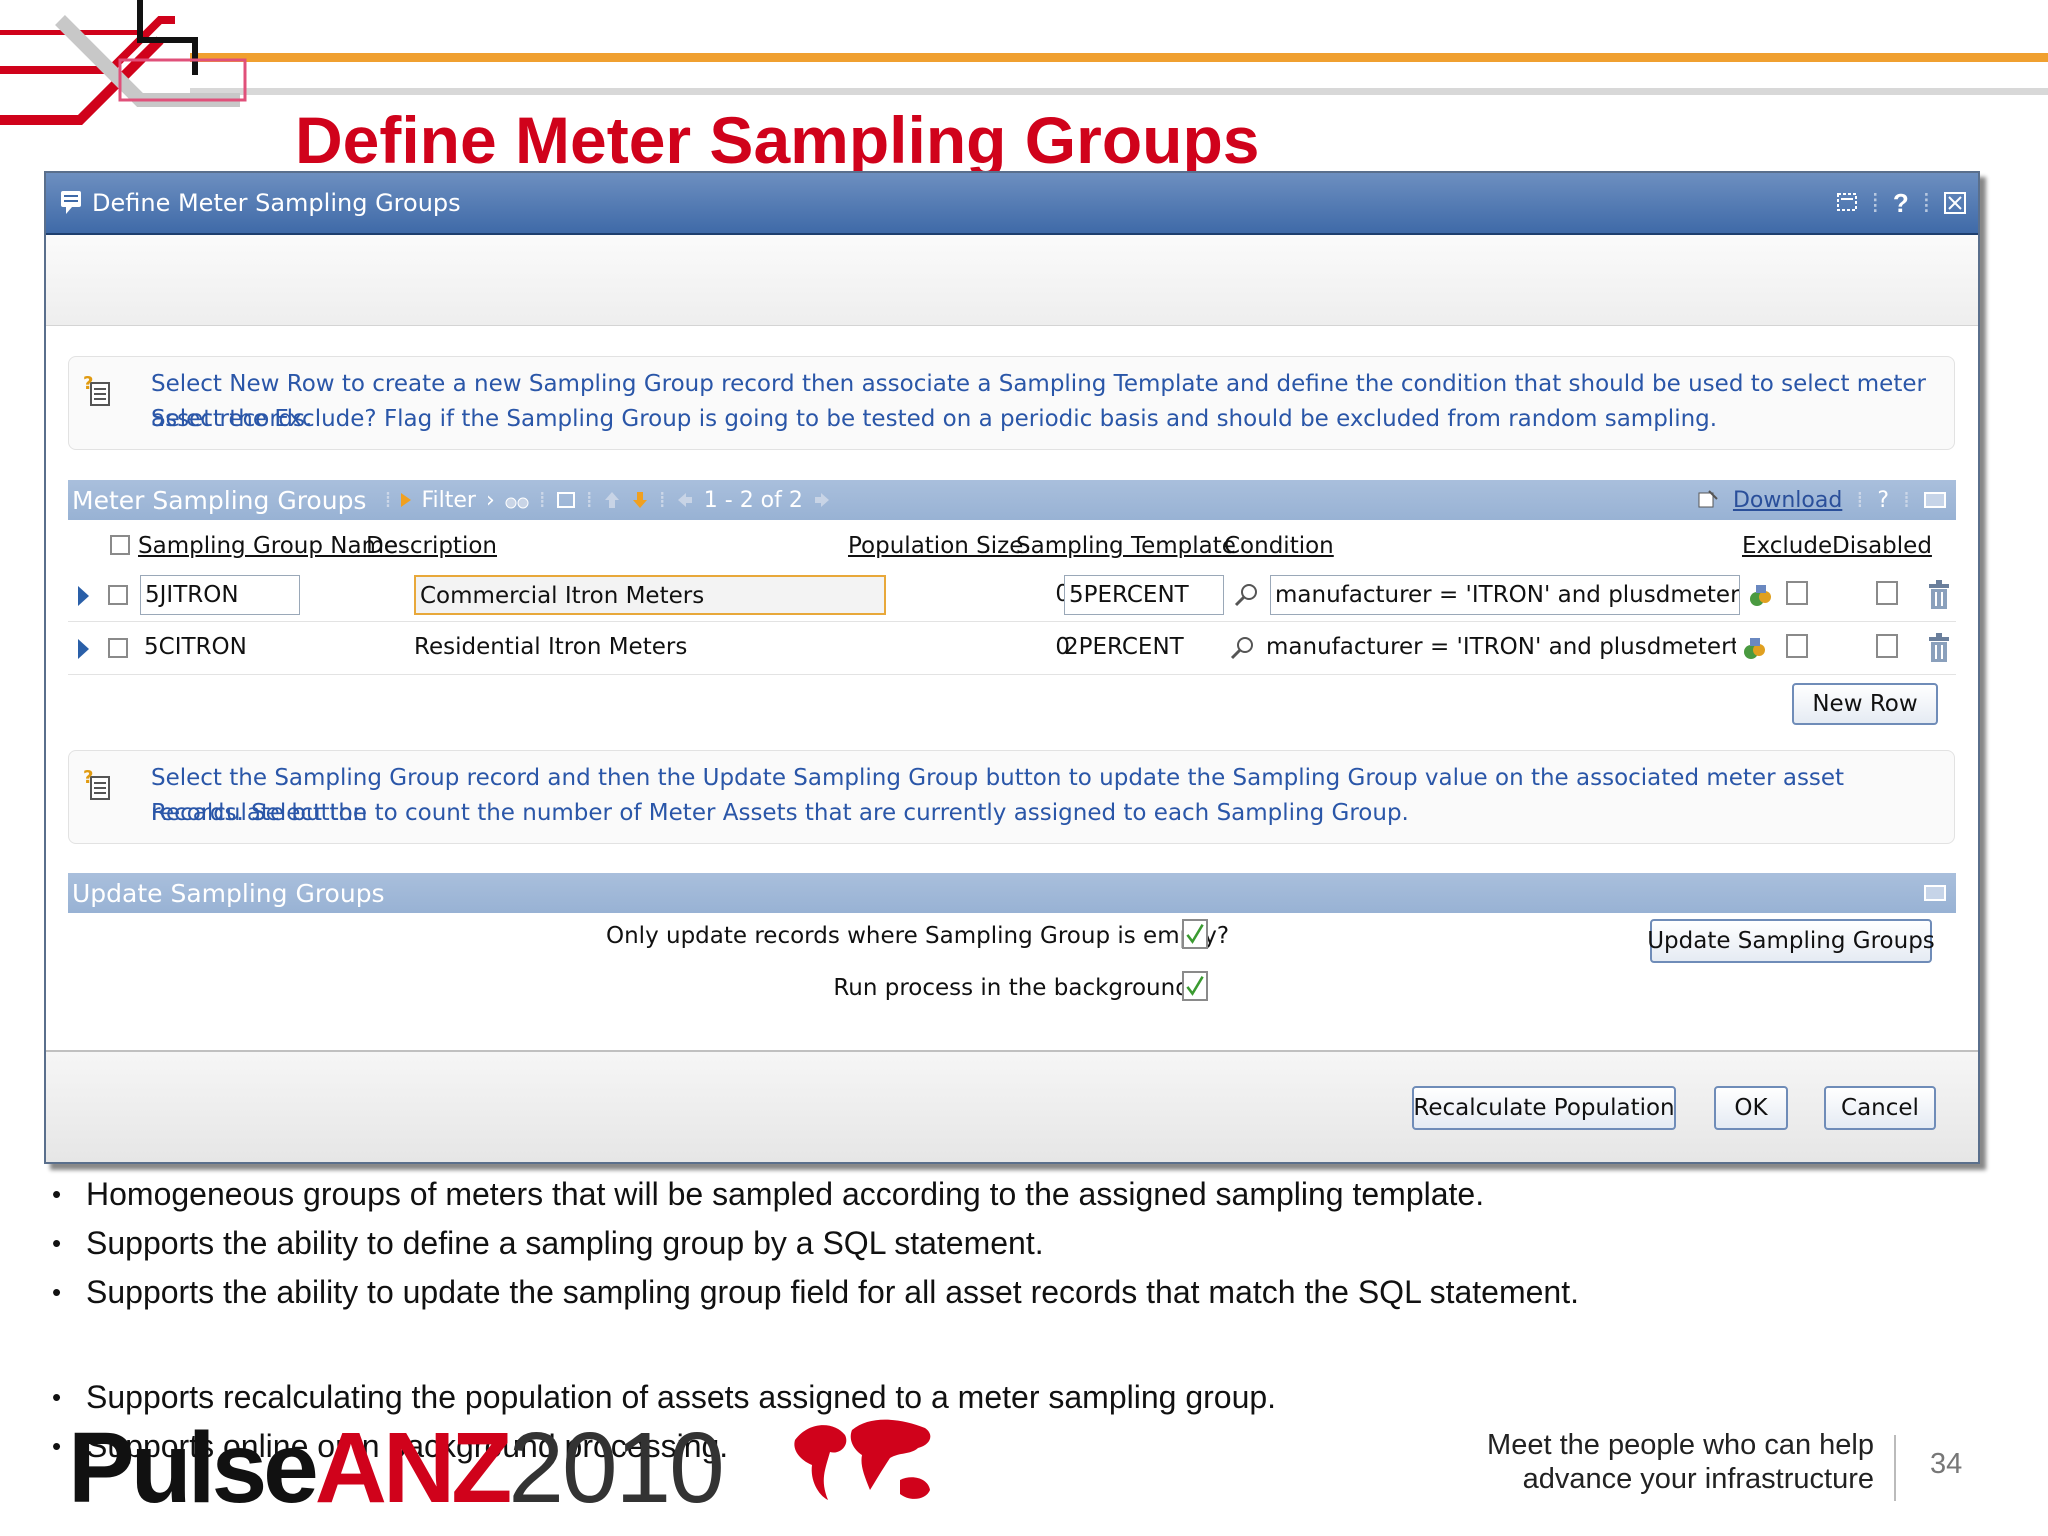 Image resolution: width=2048 pixels, height=1536 pixels. What do you see at coordinates (551, 647) in the screenshot?
I see `description: Residential Itron Meters` at bounding box center [551, 647].